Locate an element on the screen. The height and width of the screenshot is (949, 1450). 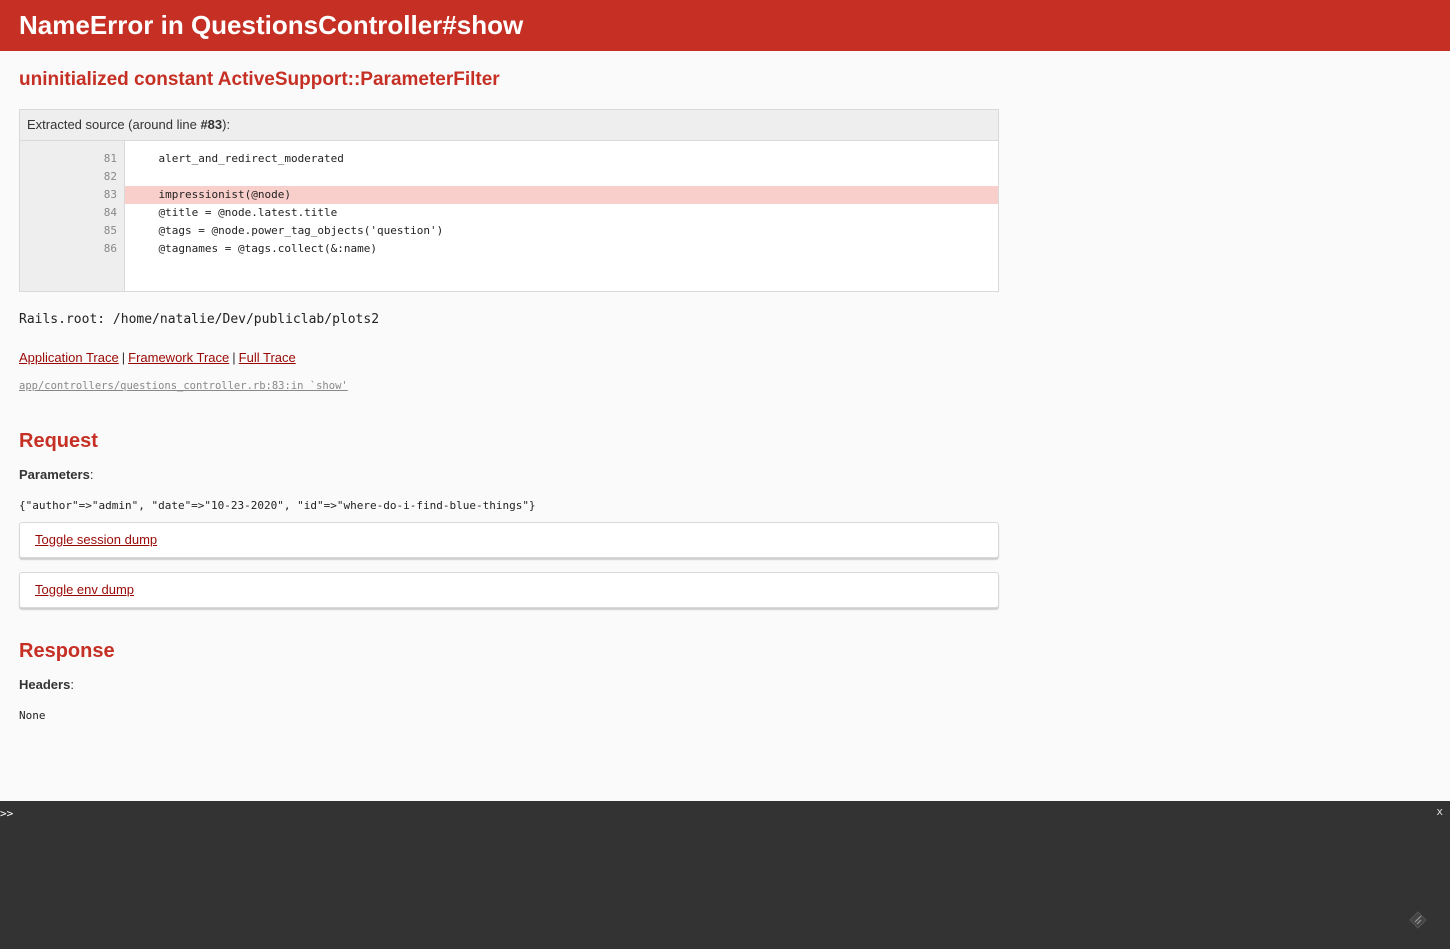
headers-label-row: Headers: is located at coordinates (46, 684).